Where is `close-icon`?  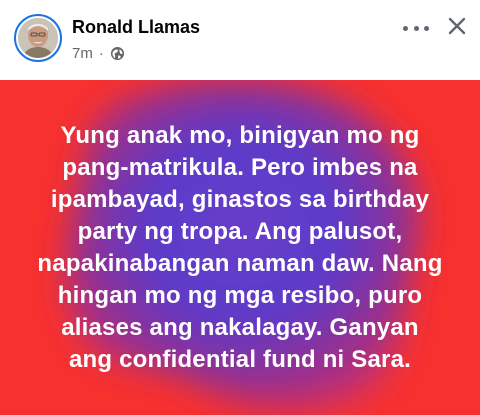
close-icon is located at coordinates (457, 26).